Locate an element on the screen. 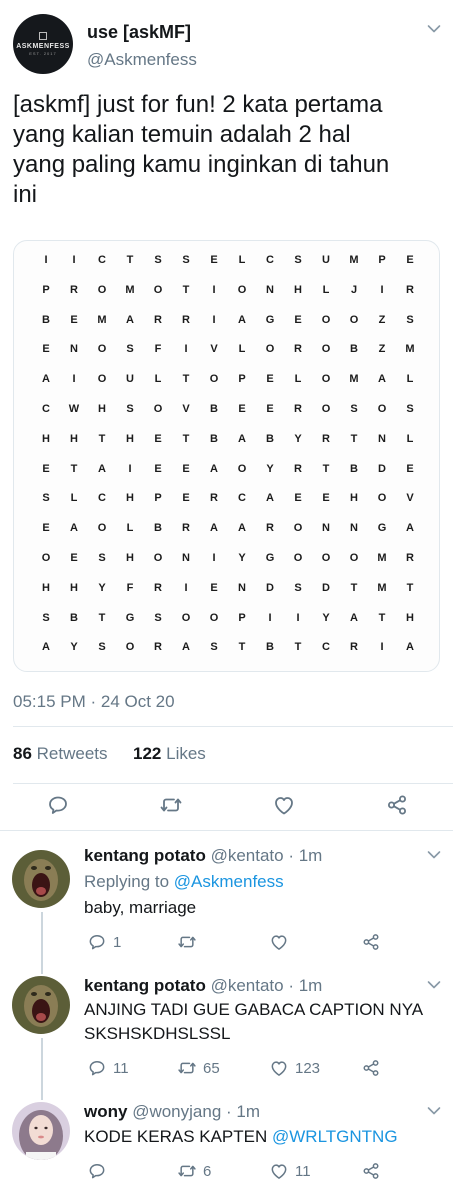 This screenshot has width=453, height=1200. likes-count: 122 is located at coordinates (147, 753).